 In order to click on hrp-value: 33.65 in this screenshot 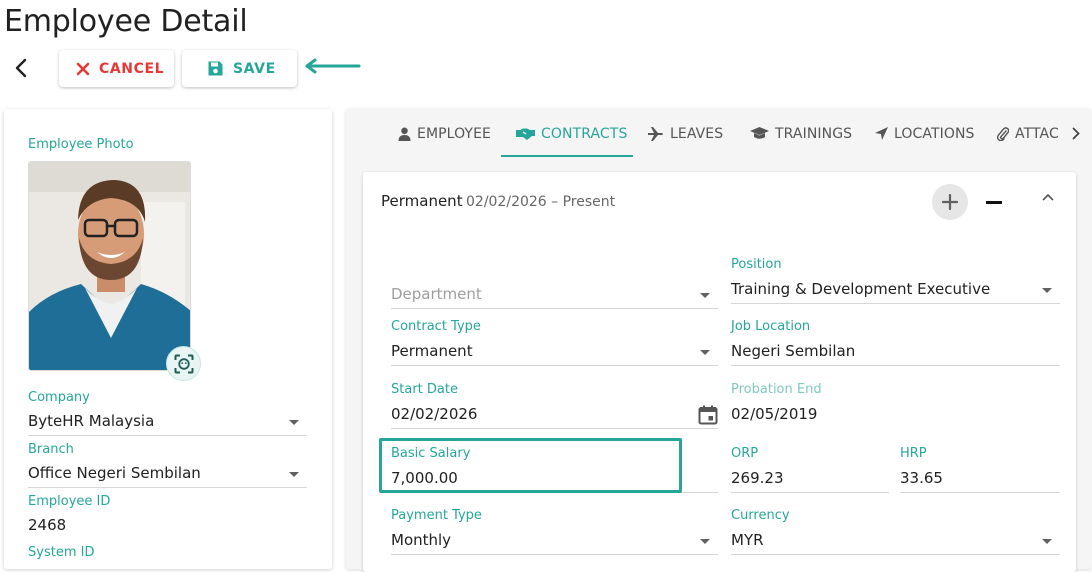, I will do `click(921, 478)`.